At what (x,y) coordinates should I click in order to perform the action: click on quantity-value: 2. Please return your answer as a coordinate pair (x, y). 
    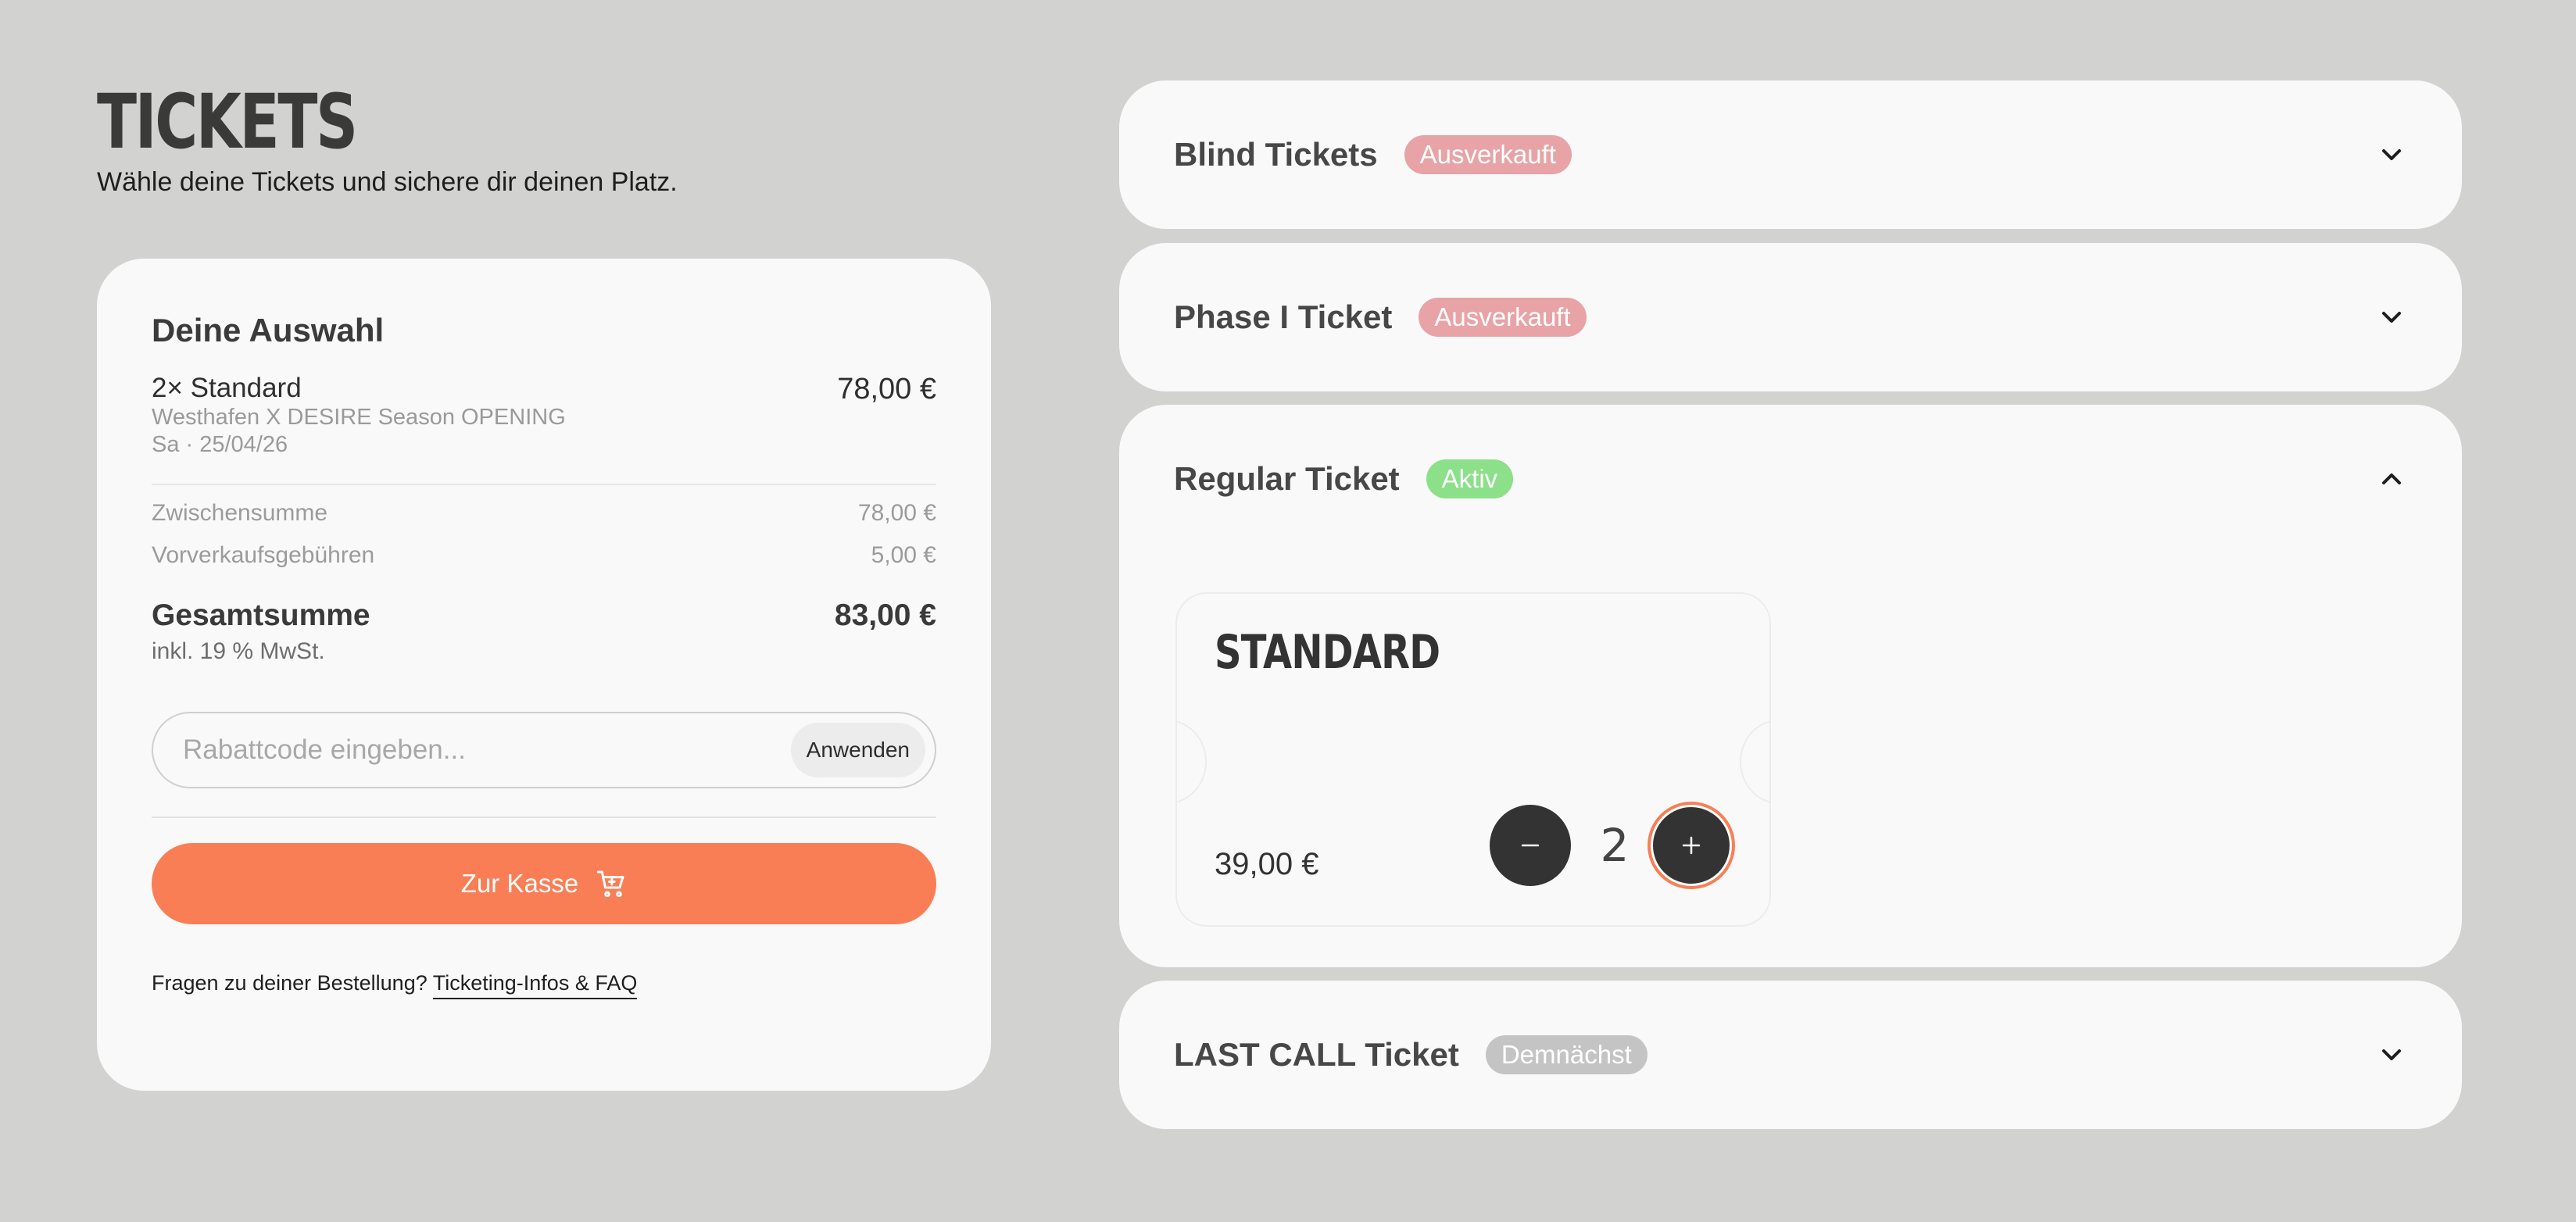
    Looking at the image, I should click on (1615, 845).